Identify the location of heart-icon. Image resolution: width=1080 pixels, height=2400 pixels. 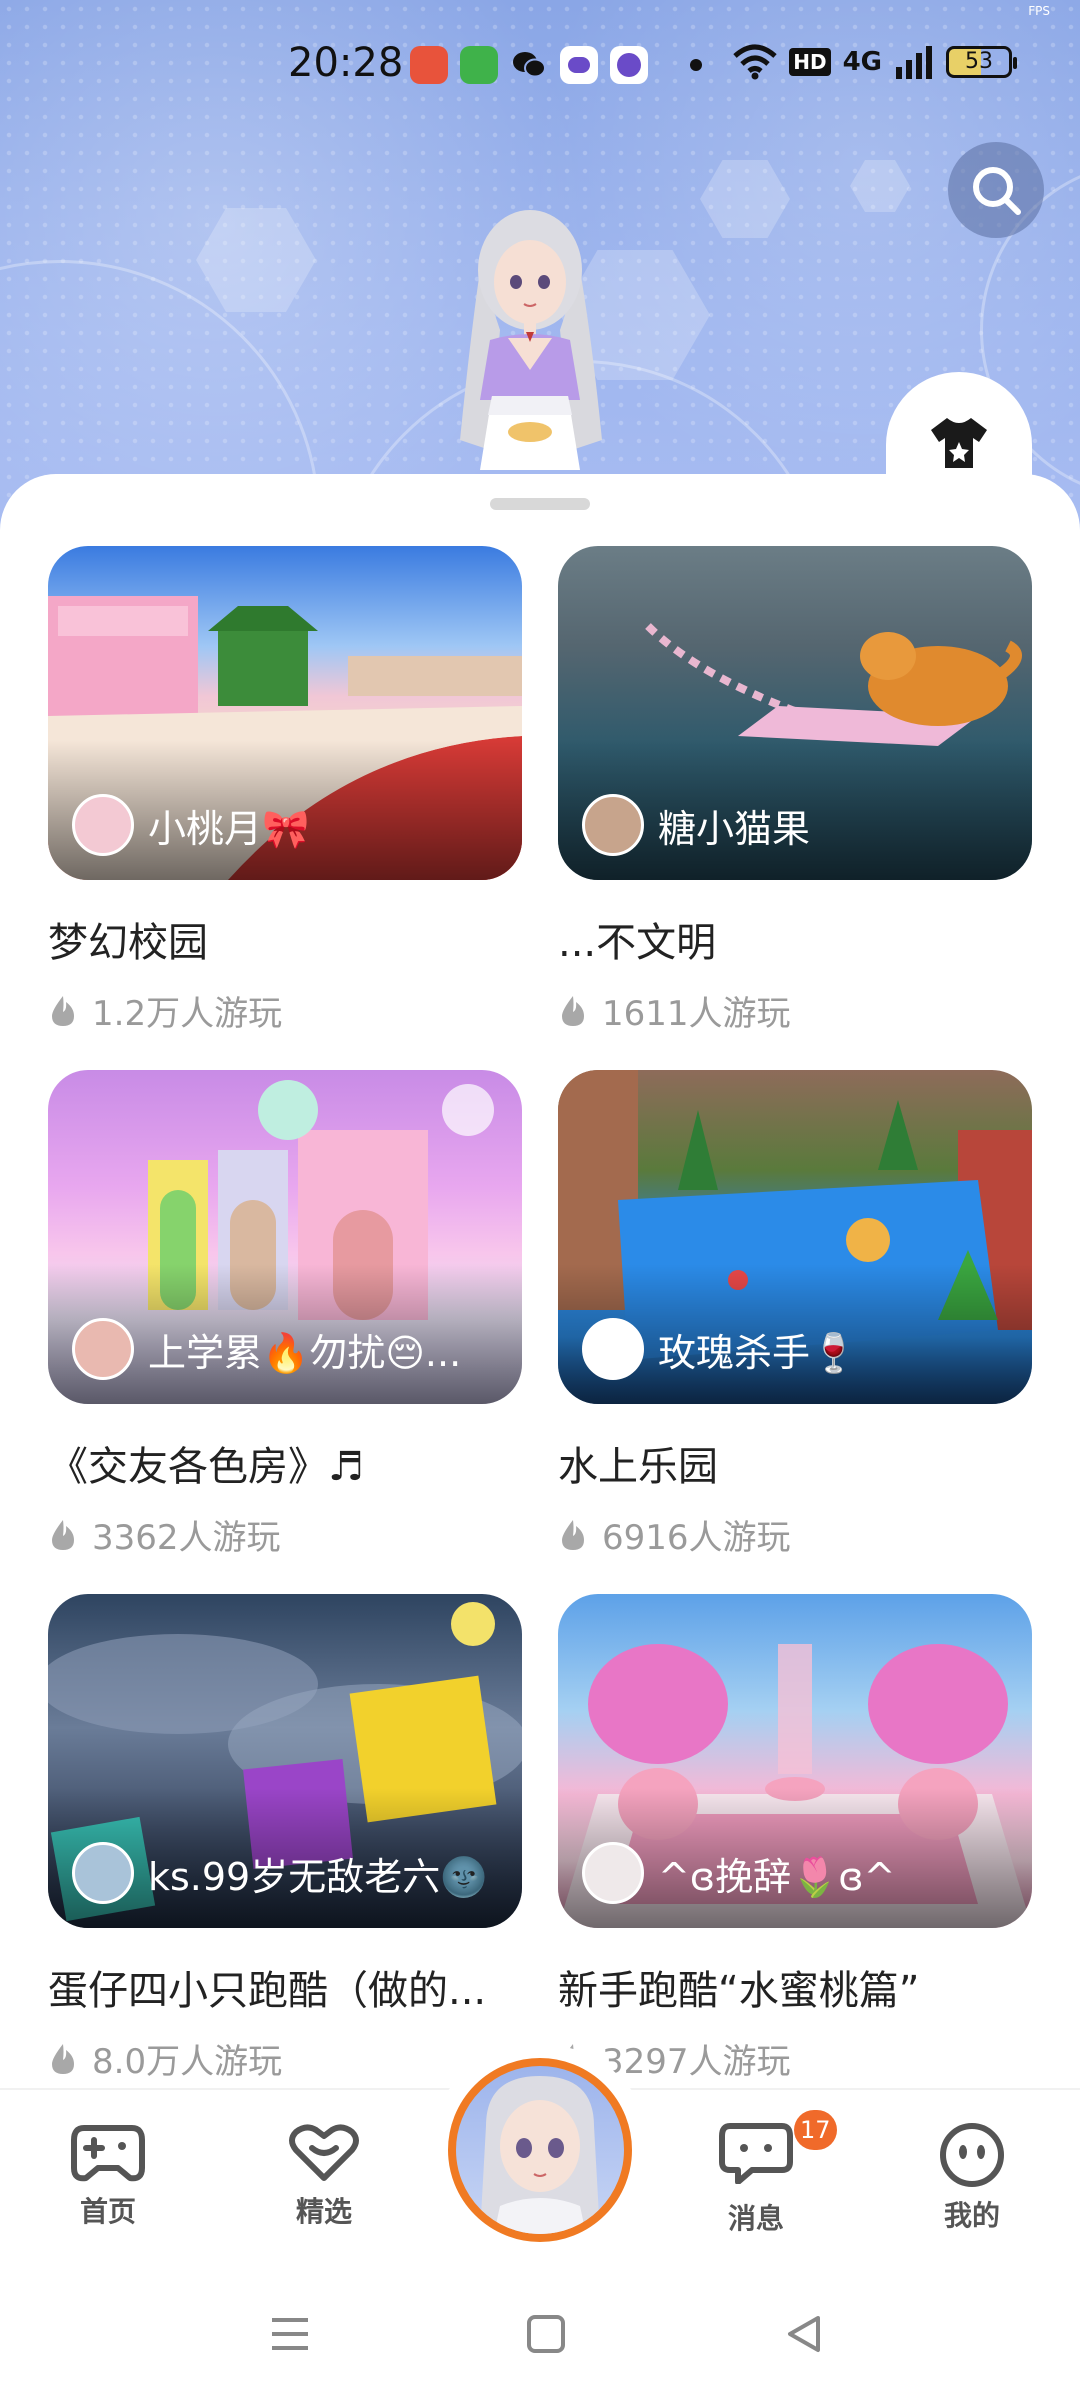
(324, 2152).